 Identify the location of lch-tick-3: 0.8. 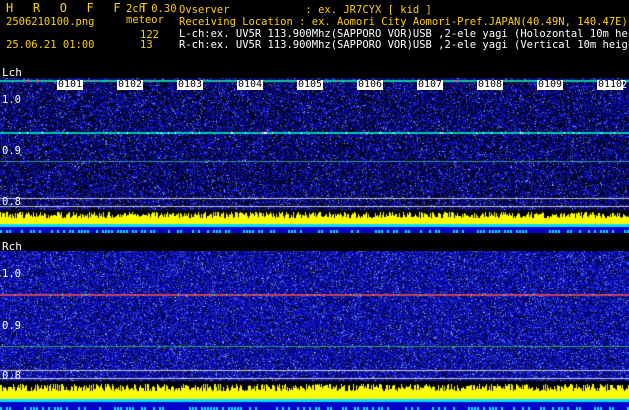
(11, 202).